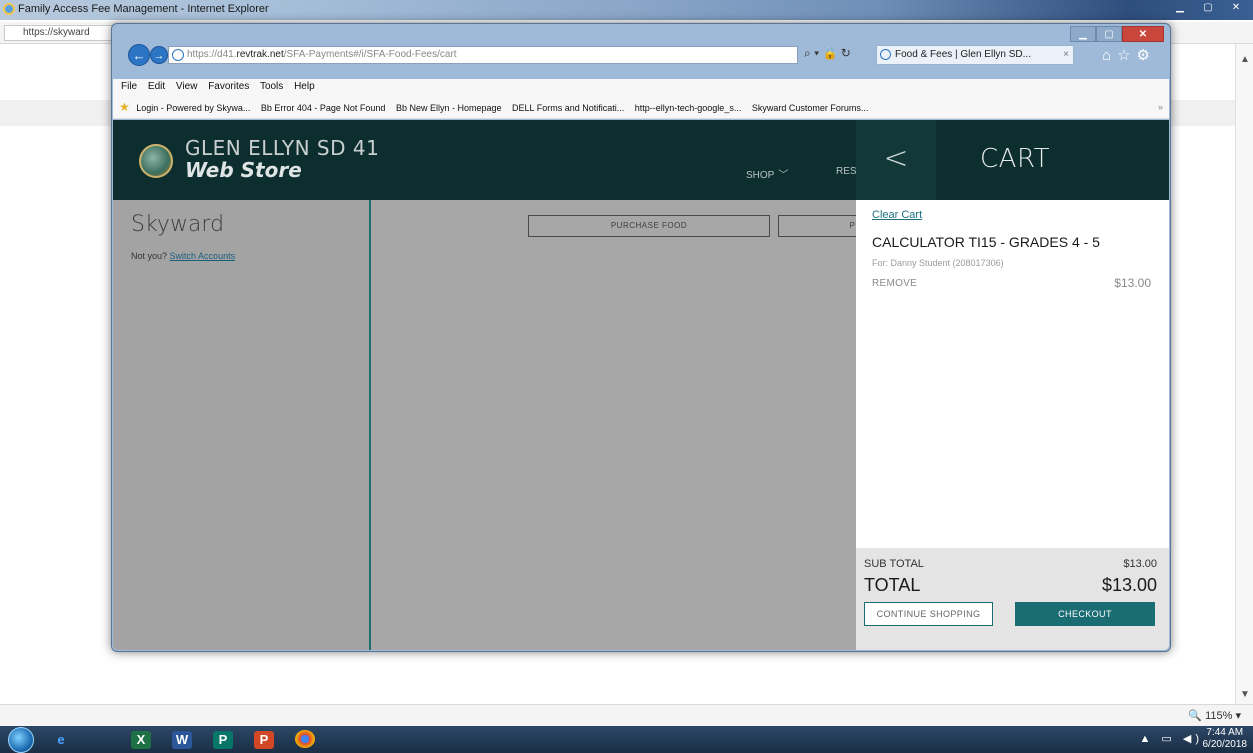  I want to click on cart-title: CART, so click(1015, 159).